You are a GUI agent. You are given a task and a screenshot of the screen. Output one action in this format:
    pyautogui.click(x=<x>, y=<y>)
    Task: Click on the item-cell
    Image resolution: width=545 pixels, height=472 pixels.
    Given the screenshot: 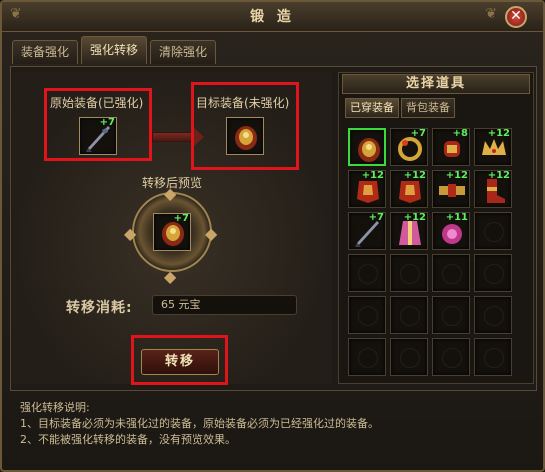 What is the action you would take?
    pyautogui.click(x=367, y=147)
    